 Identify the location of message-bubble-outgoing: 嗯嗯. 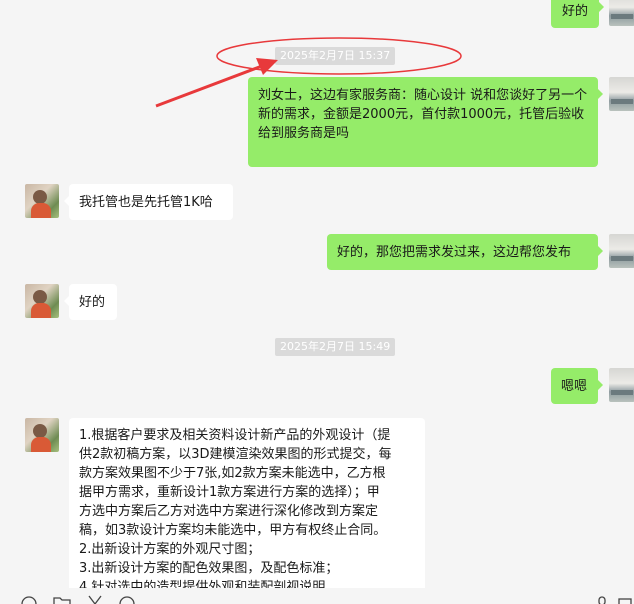
(577, 386).